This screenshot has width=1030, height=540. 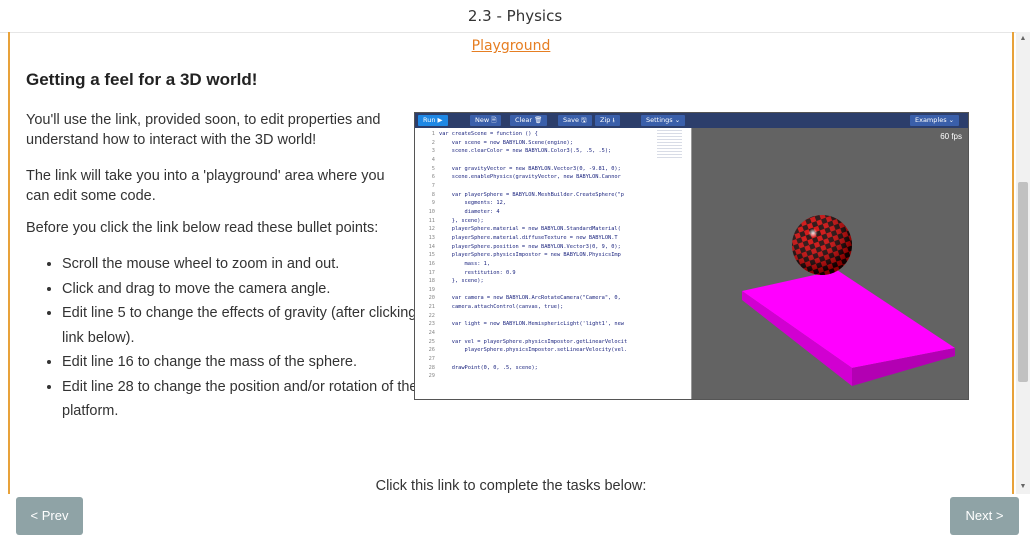 What do you see at coordinates (511, 46) in the screenshot?
I see `playground-link: Playground` at bounding box center [511, 46].